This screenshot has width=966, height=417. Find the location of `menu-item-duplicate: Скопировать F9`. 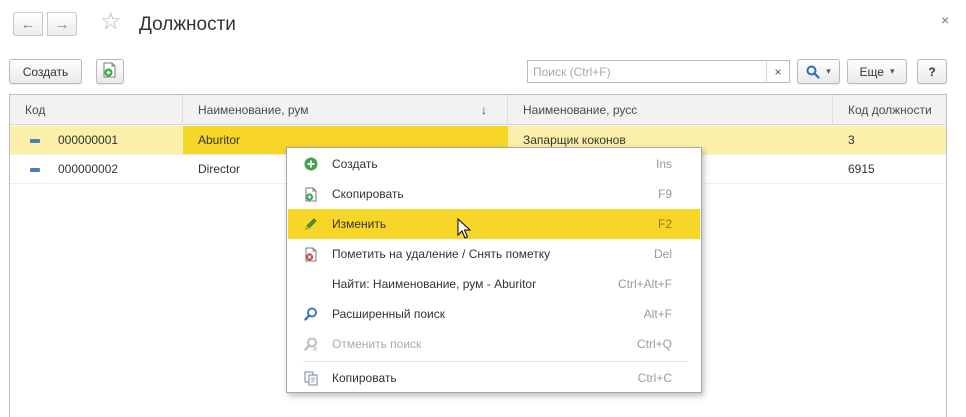

menu-item-duplicate: Скопировать F9 is located at coordinates (494, 194).